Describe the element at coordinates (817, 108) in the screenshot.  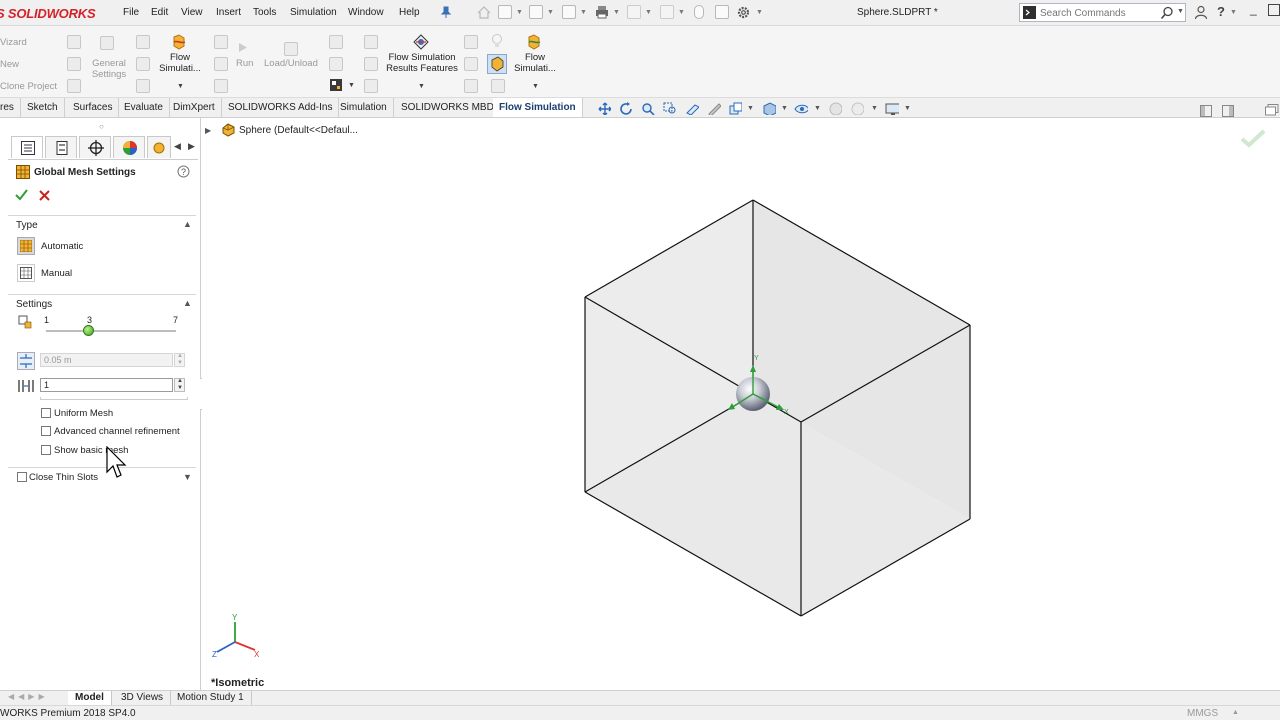
I see `hide-show-dropdown-icon: ▼` at that location.